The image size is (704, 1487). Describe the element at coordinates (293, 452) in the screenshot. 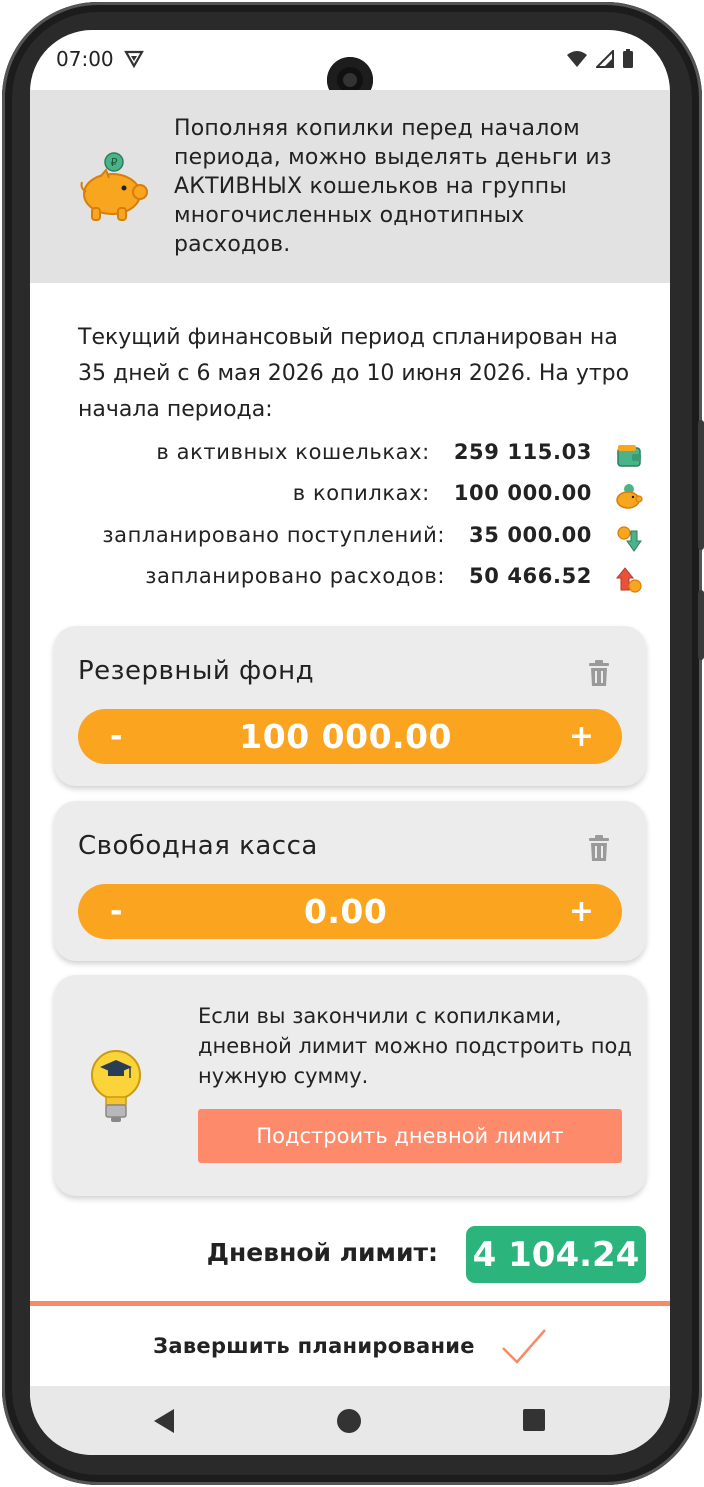

I see `stat-label: в активных кошельках:` at that location.